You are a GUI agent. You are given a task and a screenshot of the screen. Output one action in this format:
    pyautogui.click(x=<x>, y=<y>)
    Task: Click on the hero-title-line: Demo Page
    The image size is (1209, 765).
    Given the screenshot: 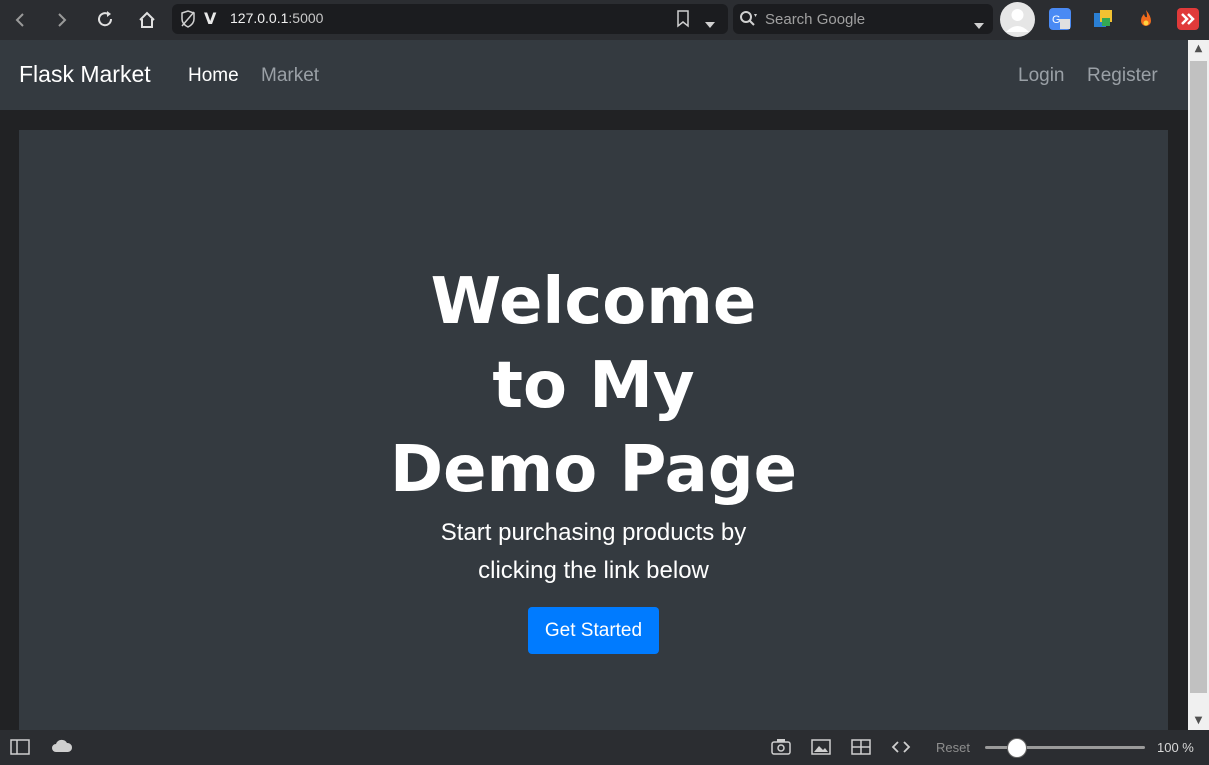 What is the action you would take?
    pyautogui.click(x=593, y=470)
    